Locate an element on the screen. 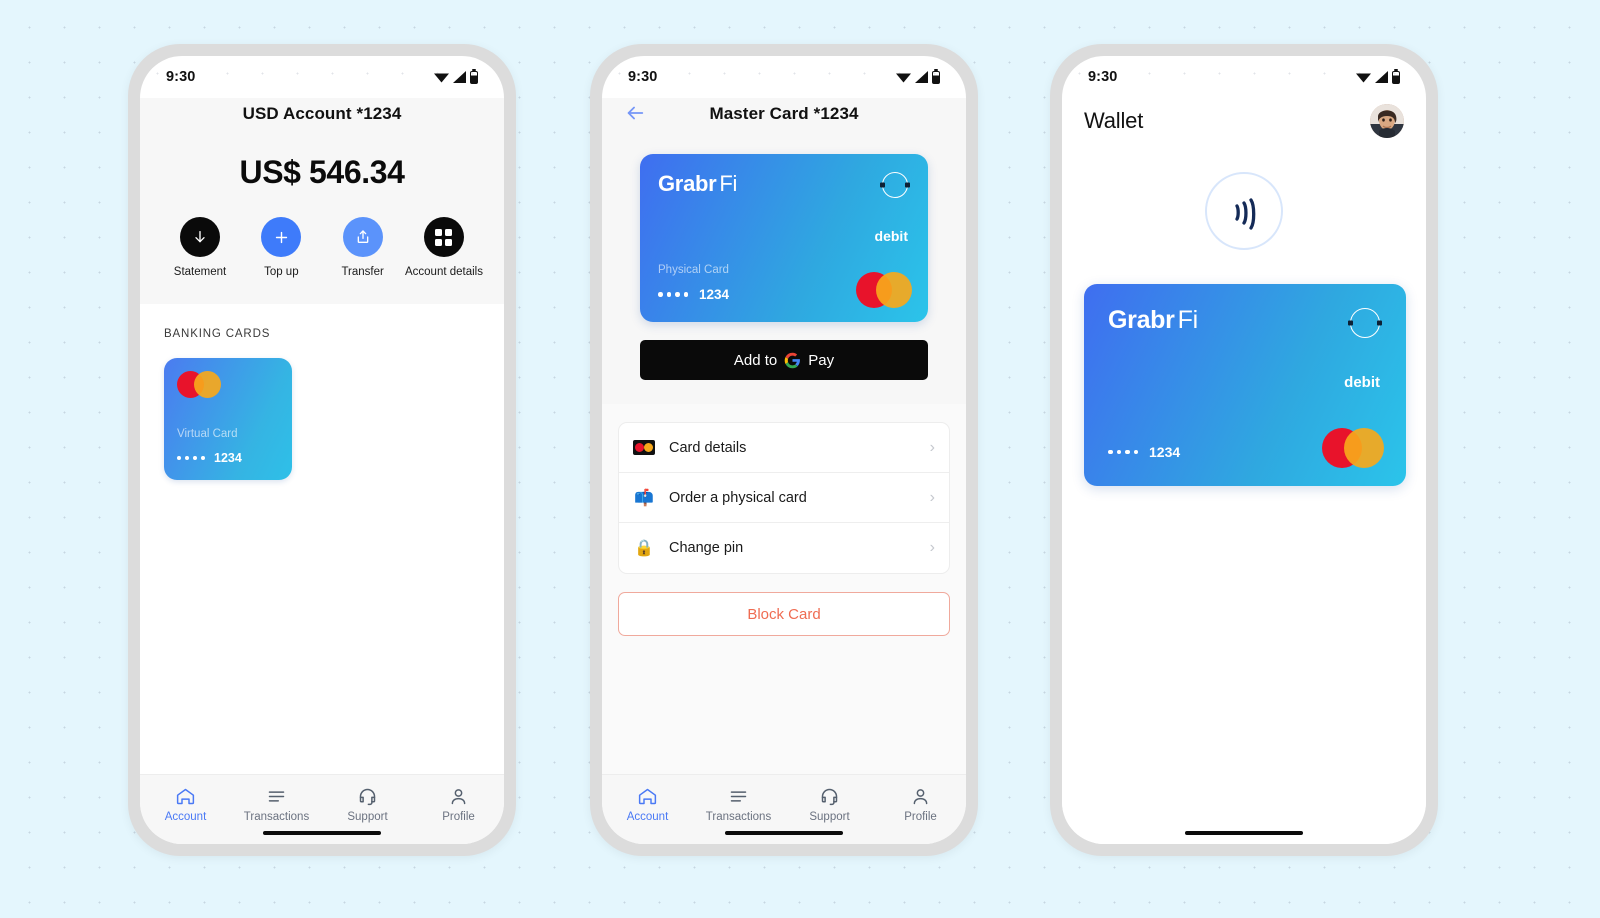 The image size is (1600, 918). tab-label: Profile is located at coordinates (920, 817).